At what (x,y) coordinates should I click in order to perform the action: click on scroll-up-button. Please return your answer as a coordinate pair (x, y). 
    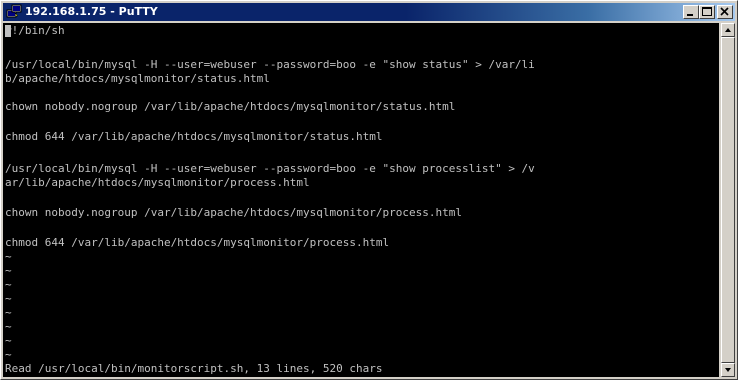
    Looking at the image, I should click on (728, 30).